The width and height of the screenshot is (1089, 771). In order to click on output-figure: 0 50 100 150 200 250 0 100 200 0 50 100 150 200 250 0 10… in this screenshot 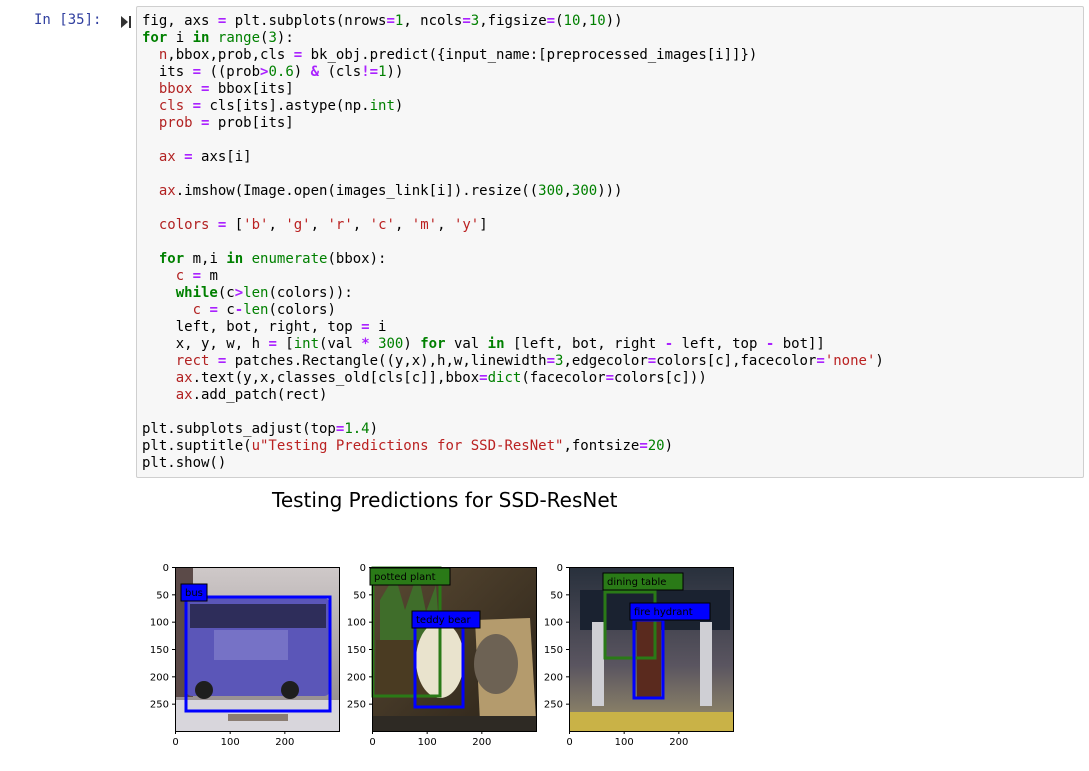, I will do `click(442, 655)`.